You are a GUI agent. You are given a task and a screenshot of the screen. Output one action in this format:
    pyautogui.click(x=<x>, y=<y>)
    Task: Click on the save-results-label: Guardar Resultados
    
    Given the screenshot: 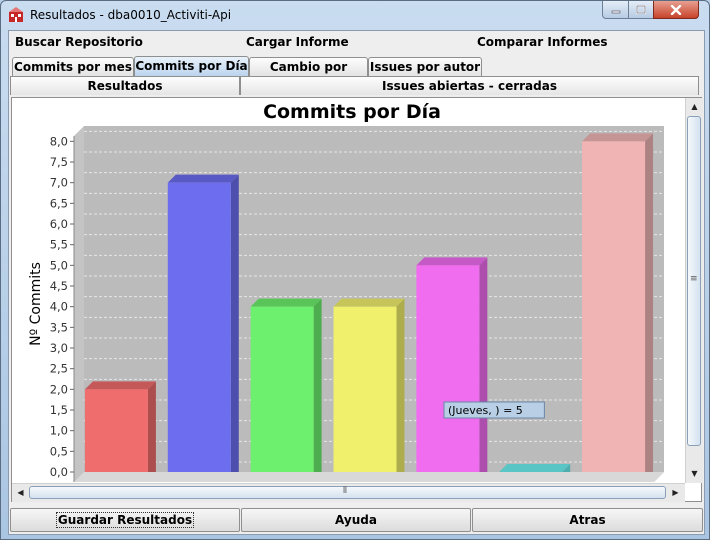 What is the action you would take?
    pyautogui.click(x=125, y=520)
    